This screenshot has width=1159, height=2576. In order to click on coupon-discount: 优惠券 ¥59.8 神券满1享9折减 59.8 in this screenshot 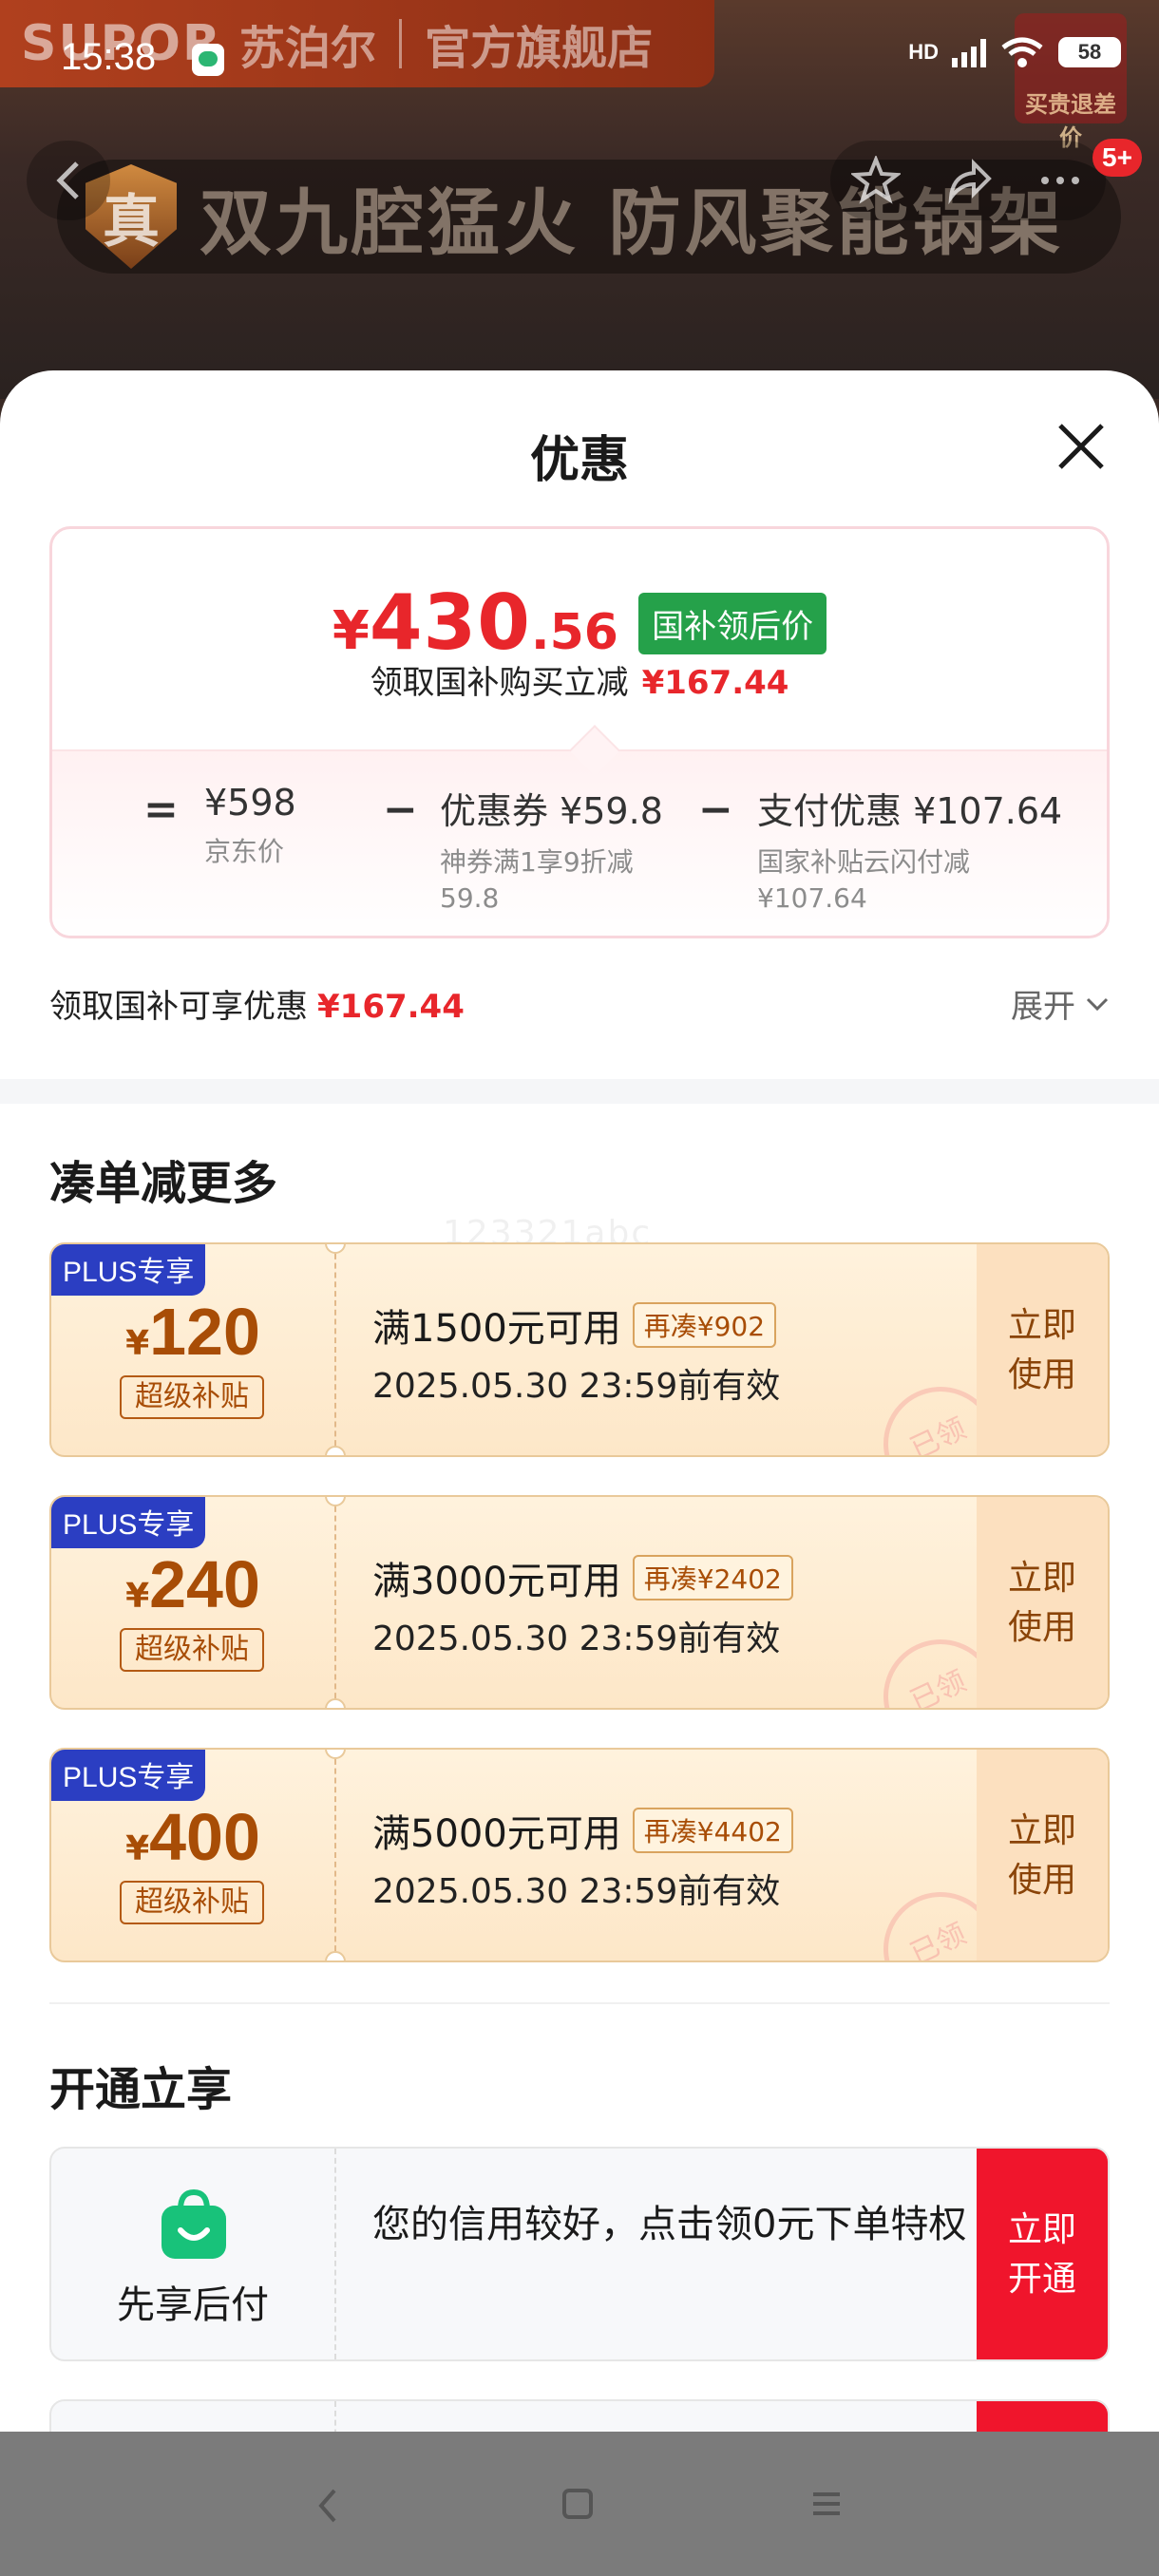, I will do `click(551, 850)`.